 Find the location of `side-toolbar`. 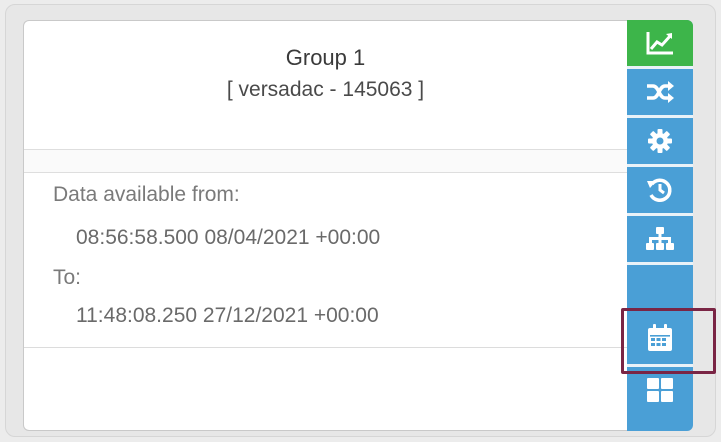

side-toolbar is located at coordinates (660, 225).